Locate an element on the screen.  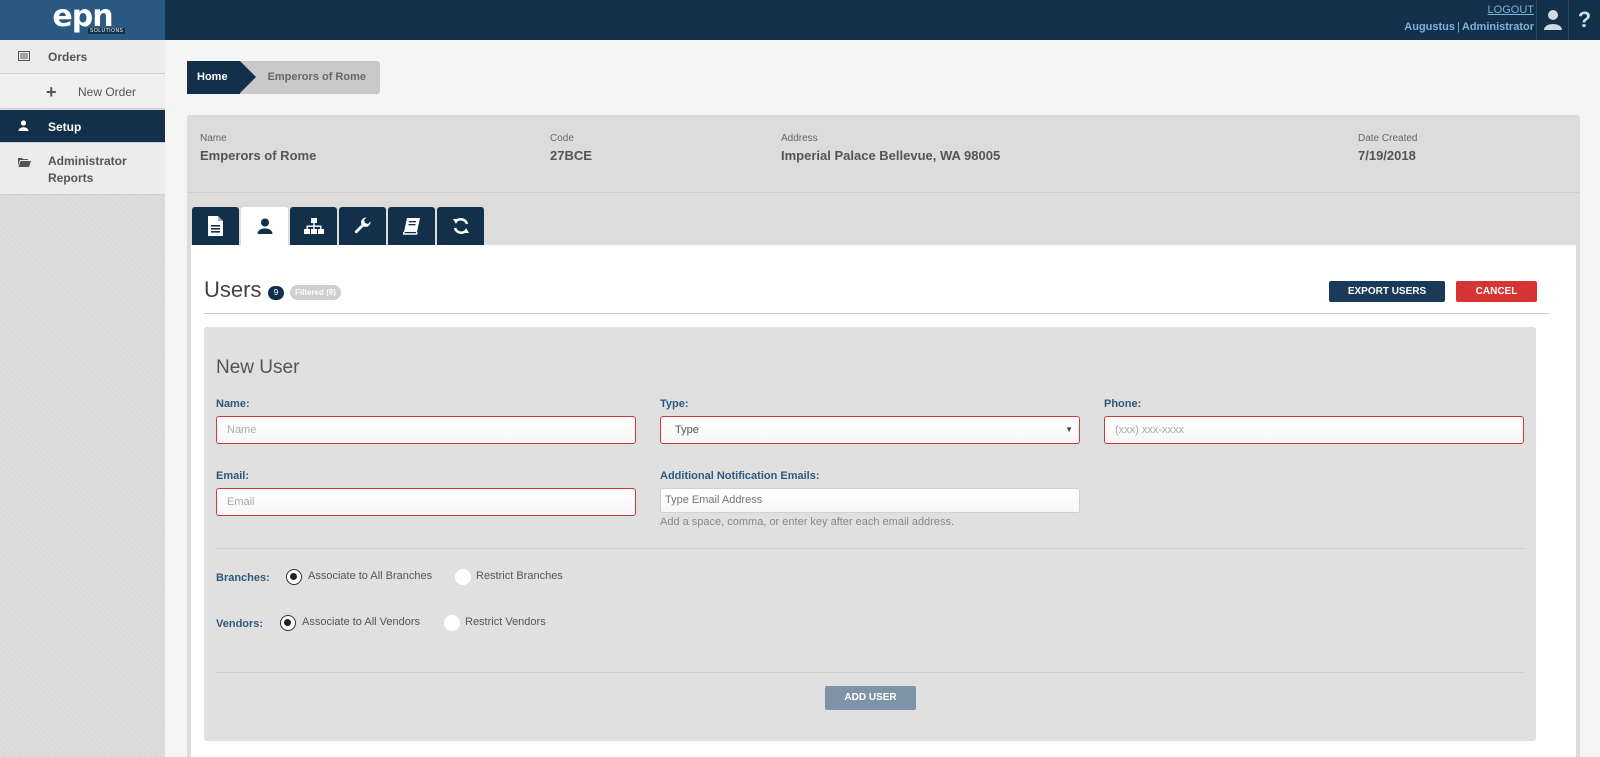
user-role: Administrator is located at coordinates (1498, 27).